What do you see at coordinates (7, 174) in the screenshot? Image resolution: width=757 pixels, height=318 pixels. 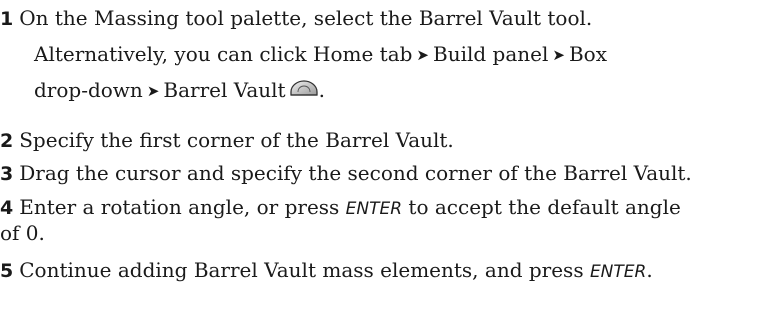 I see `step-number: 3` at bounding box center [7, 174].